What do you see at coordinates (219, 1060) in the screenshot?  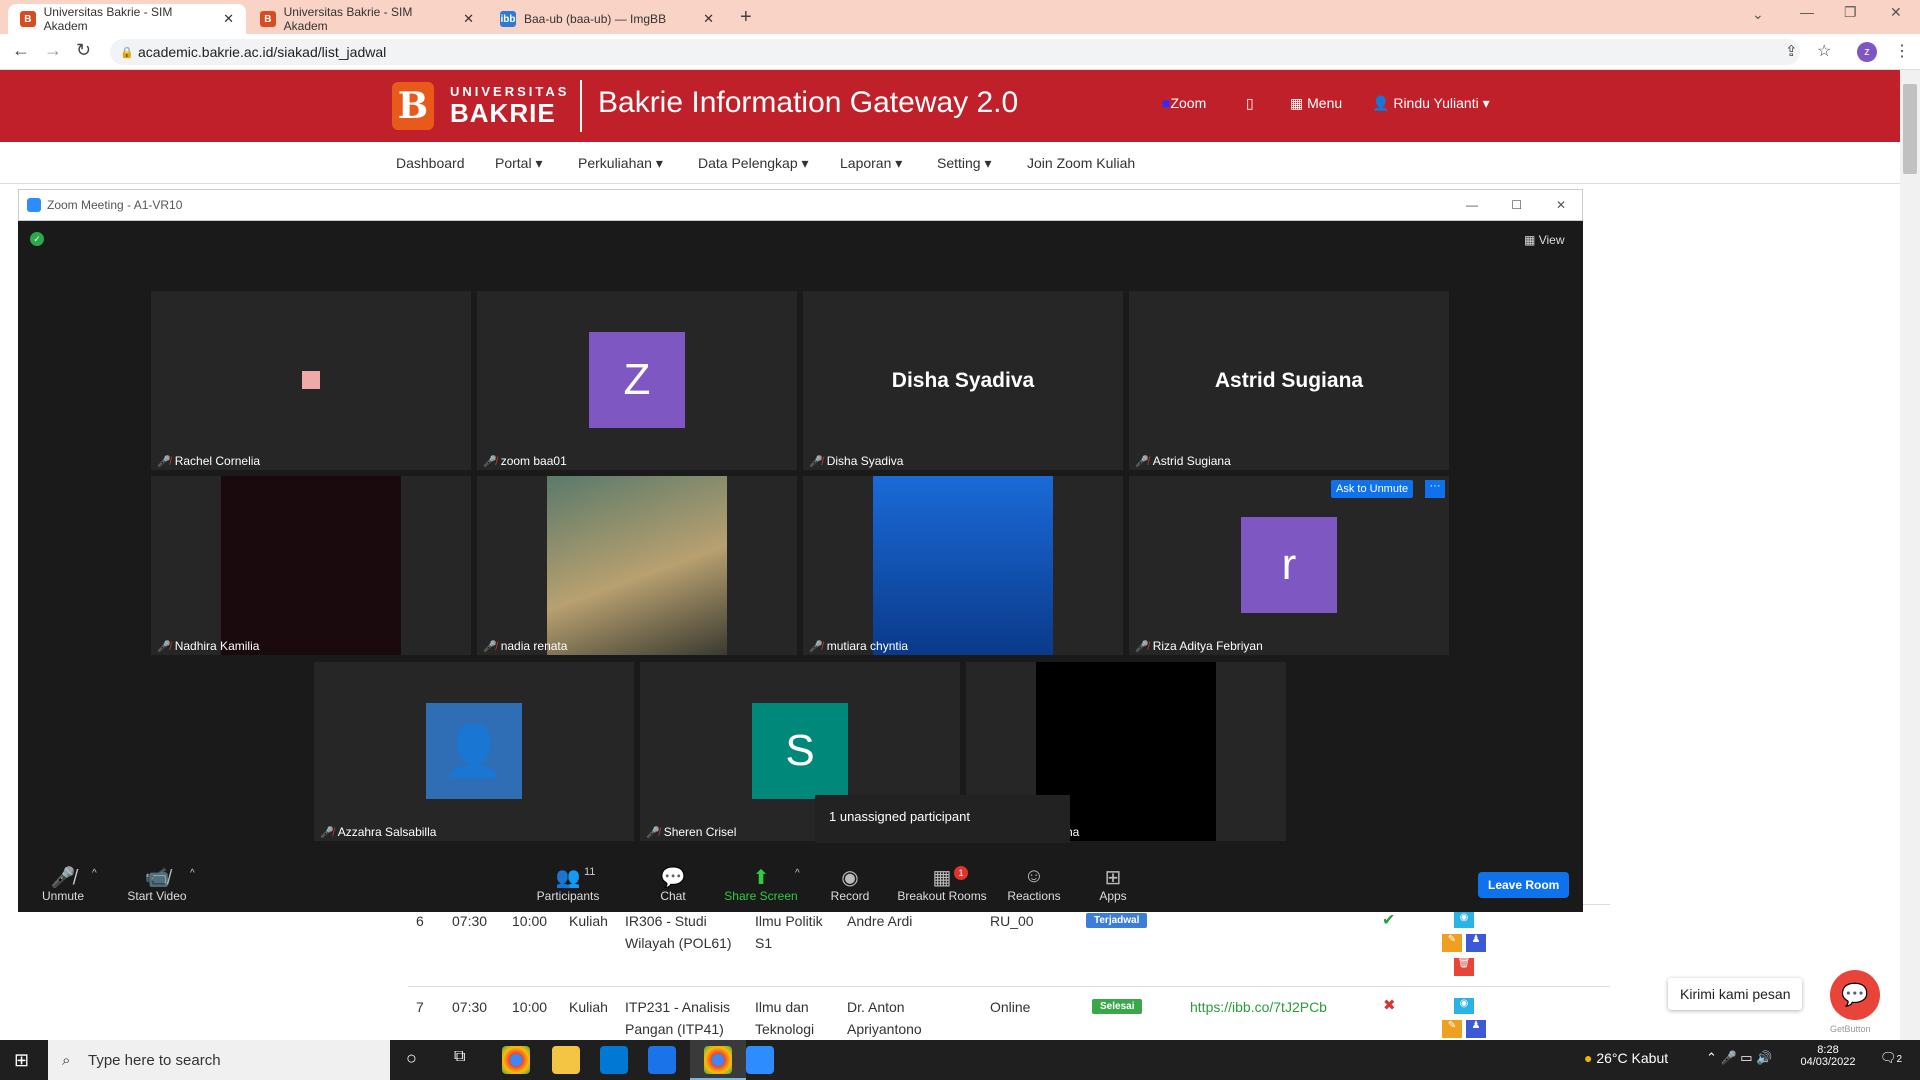 I see `taskbar-search: ⌕ Type here to search` at bounding box center [219, 1060].